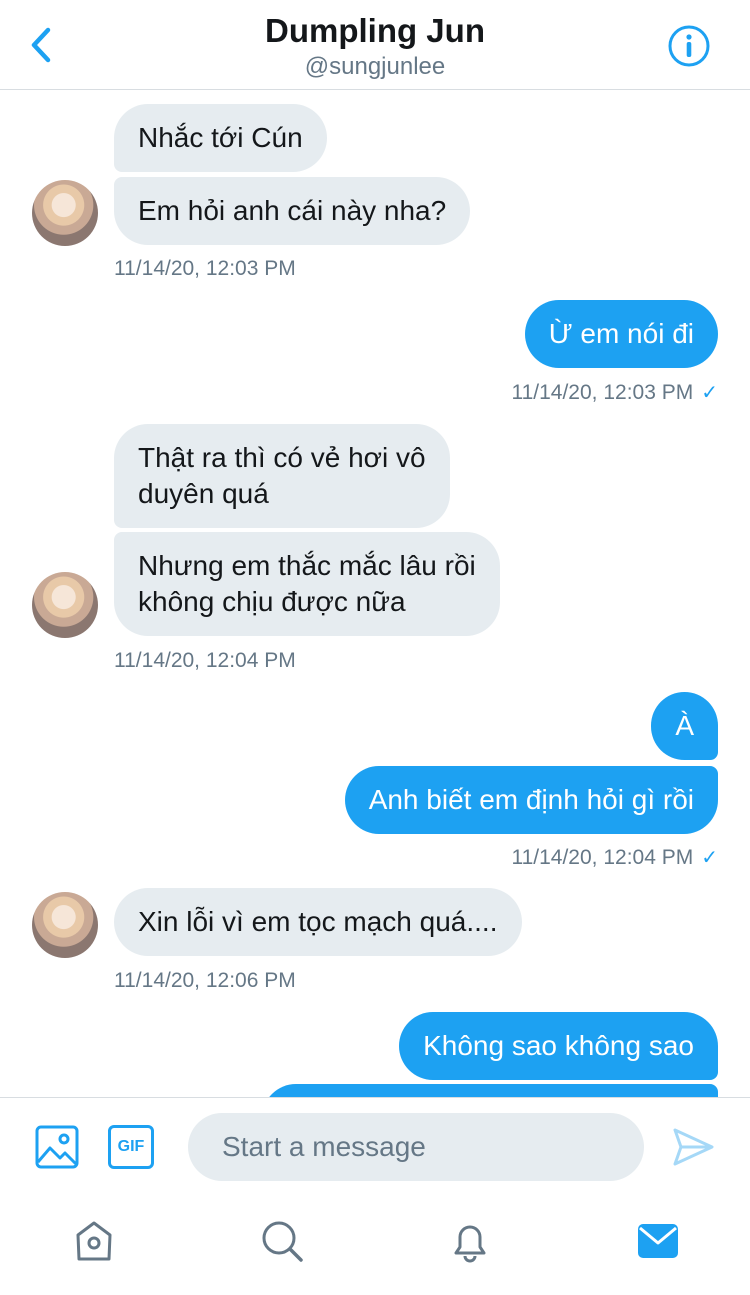  I want to click on message-timestamp: 11/14/20, 12:03 PM ✓, so click(614, 392).